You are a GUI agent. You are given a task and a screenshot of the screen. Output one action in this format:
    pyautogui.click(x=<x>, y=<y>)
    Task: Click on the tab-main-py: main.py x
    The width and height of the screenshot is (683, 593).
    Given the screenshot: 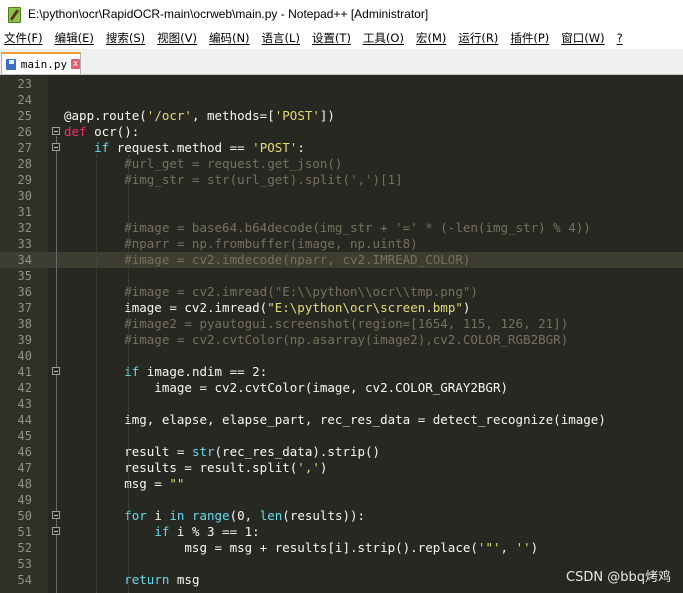 What is the action you would take?
    pyautogui.click(x=41, y=63)
    